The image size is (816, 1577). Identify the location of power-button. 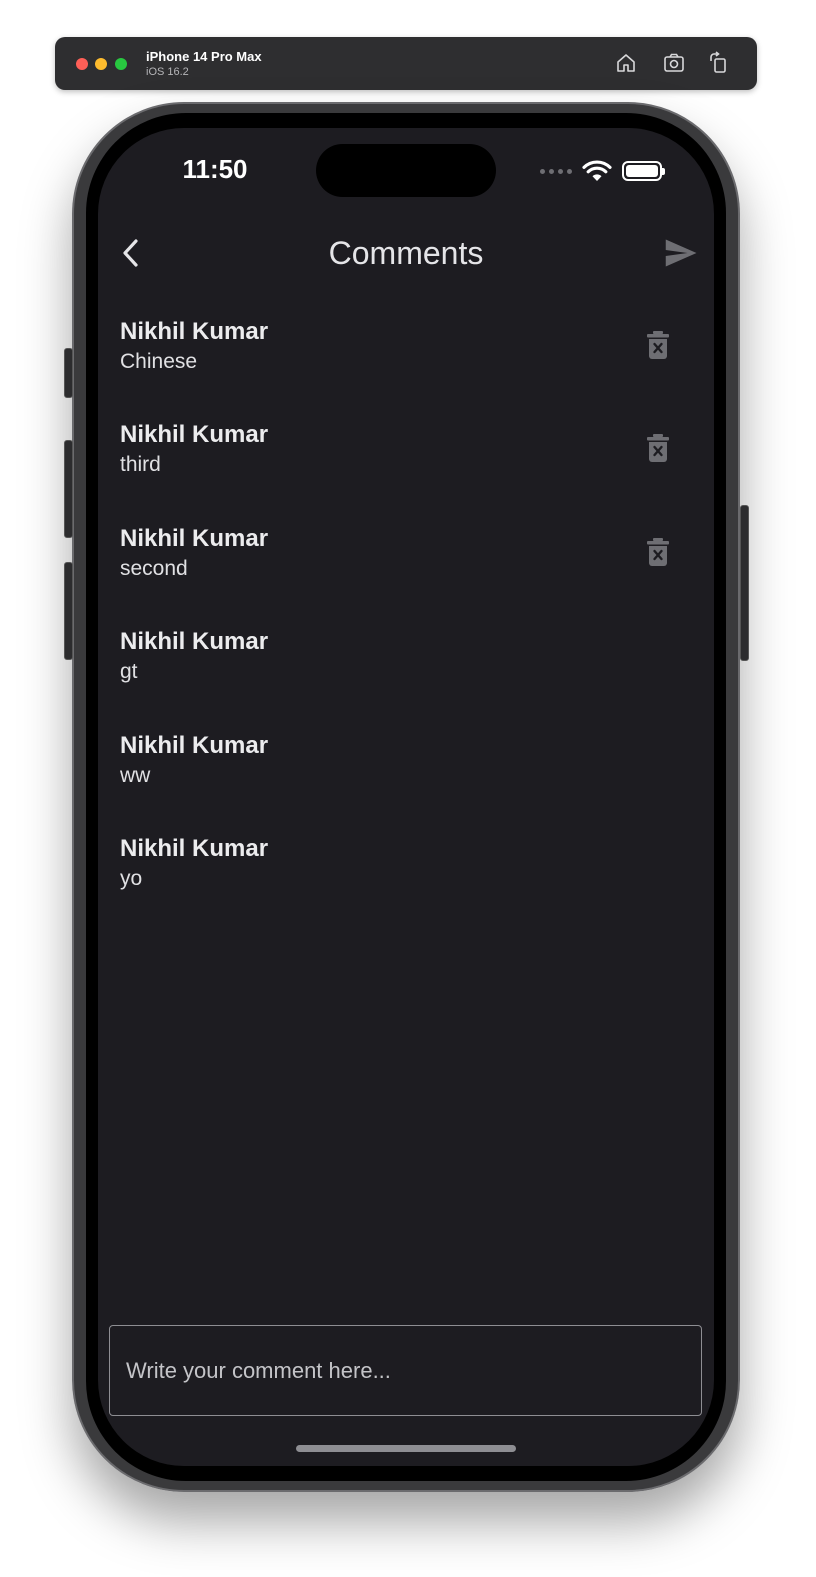
(744, 583).